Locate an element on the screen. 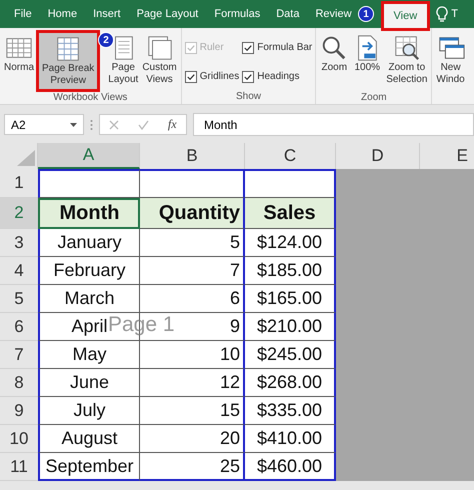 The height and width of the screenshot is (490, 474). table-cell: Quantity is located at coordinates (192, 213).